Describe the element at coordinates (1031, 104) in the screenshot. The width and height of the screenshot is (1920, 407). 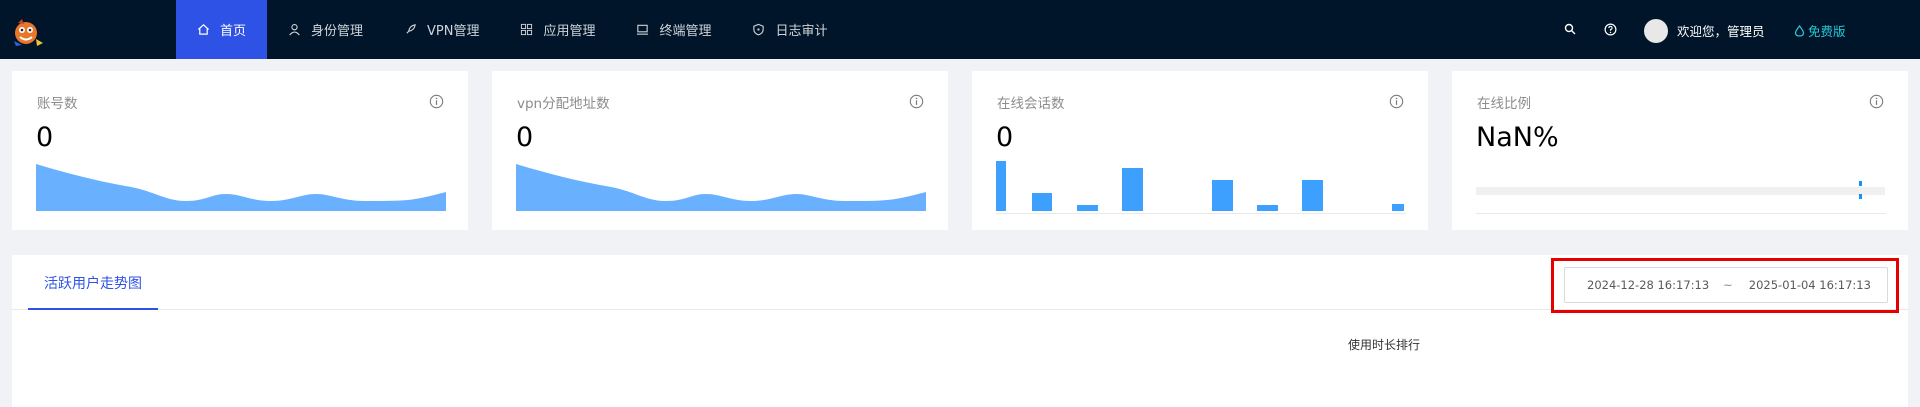
I see `stat-card-title: 在线会话数` at that location.